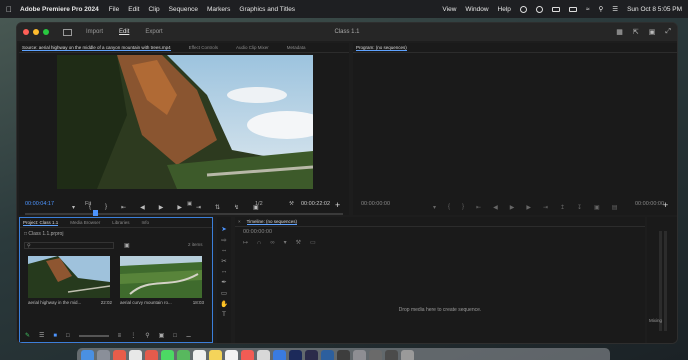 The width and height of the screenshot is (688, 360). I want to click on captions-icon: ▭, so click(313, 242).